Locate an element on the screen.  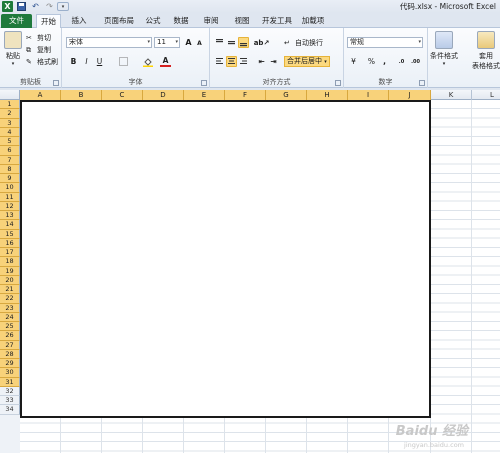
grow-font-button: A is located at coordinates (188, 42).